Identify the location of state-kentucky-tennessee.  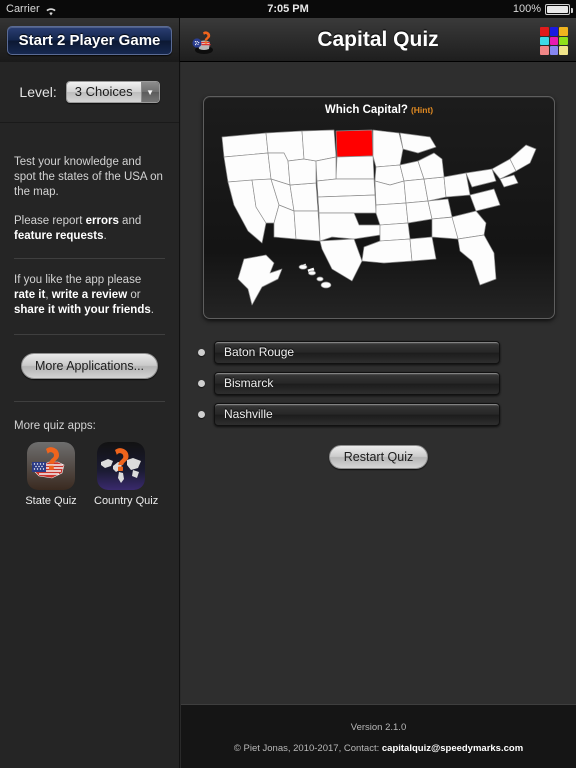
(419, 212).